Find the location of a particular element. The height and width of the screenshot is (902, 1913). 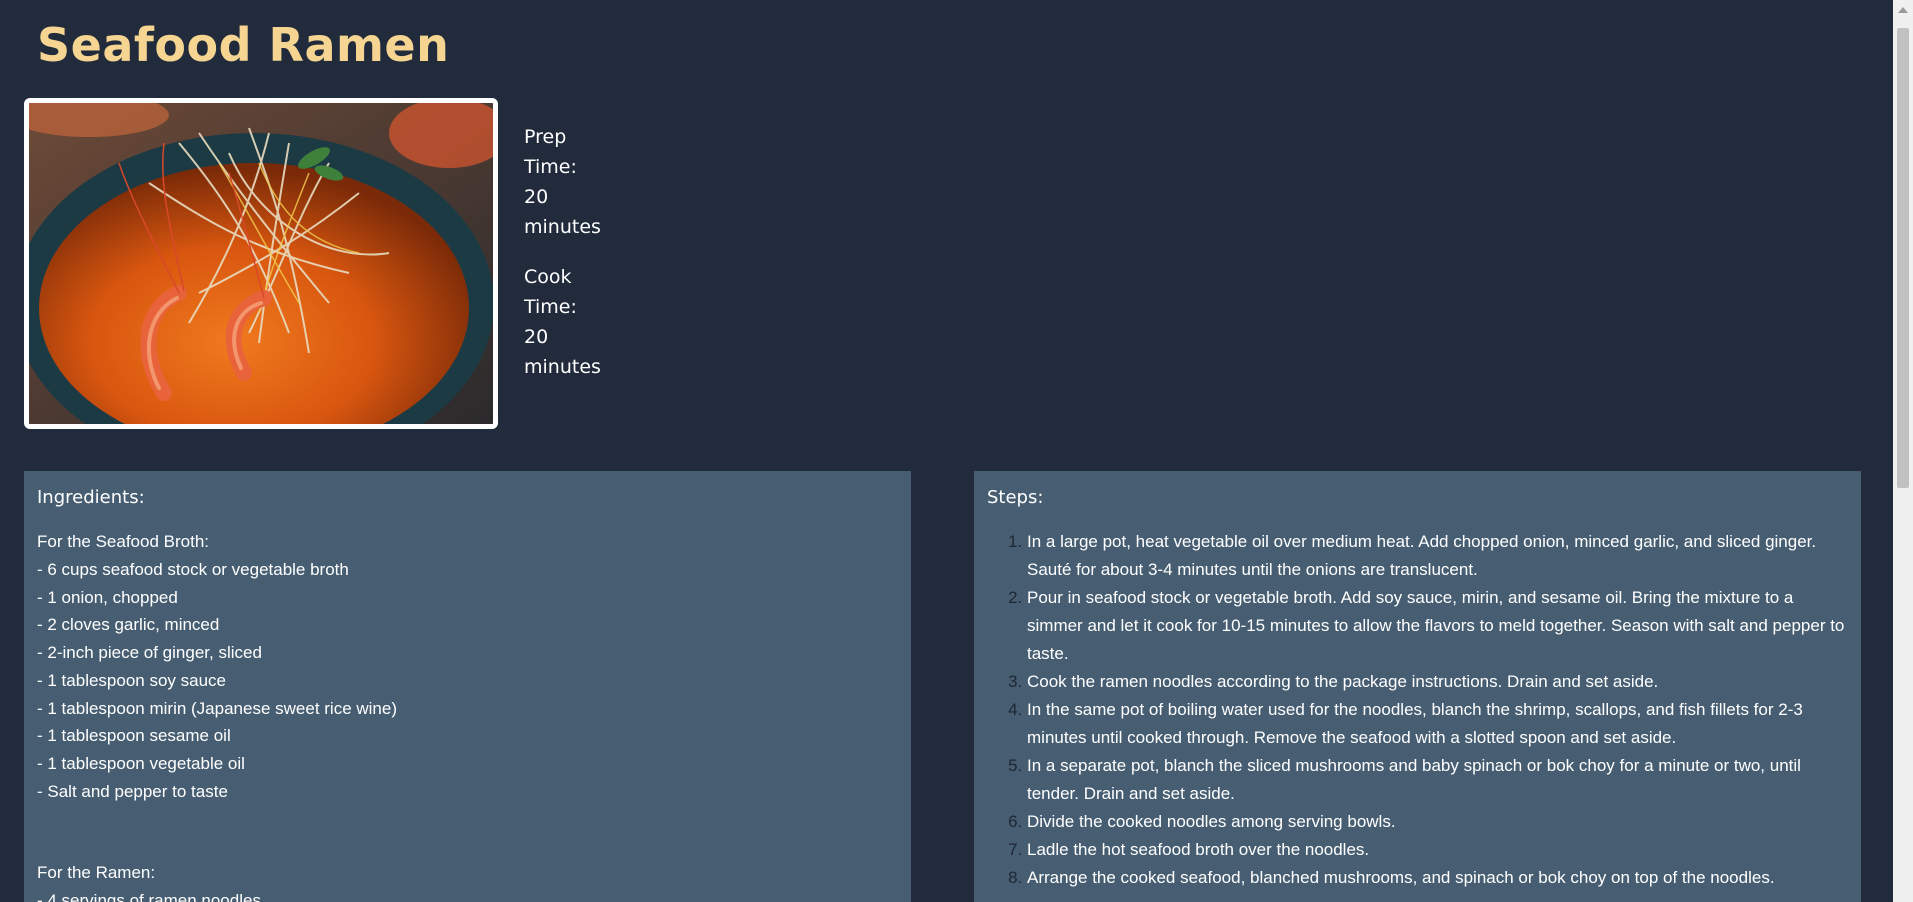

ingredient-group-title: For the Seafood Broth: is located at coordinates (123, 541).